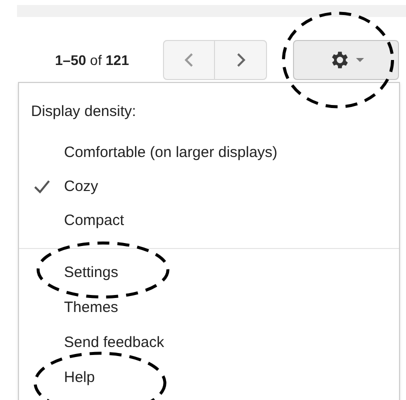  I want to click on dropdown-caret-icon, so click(360, 60).